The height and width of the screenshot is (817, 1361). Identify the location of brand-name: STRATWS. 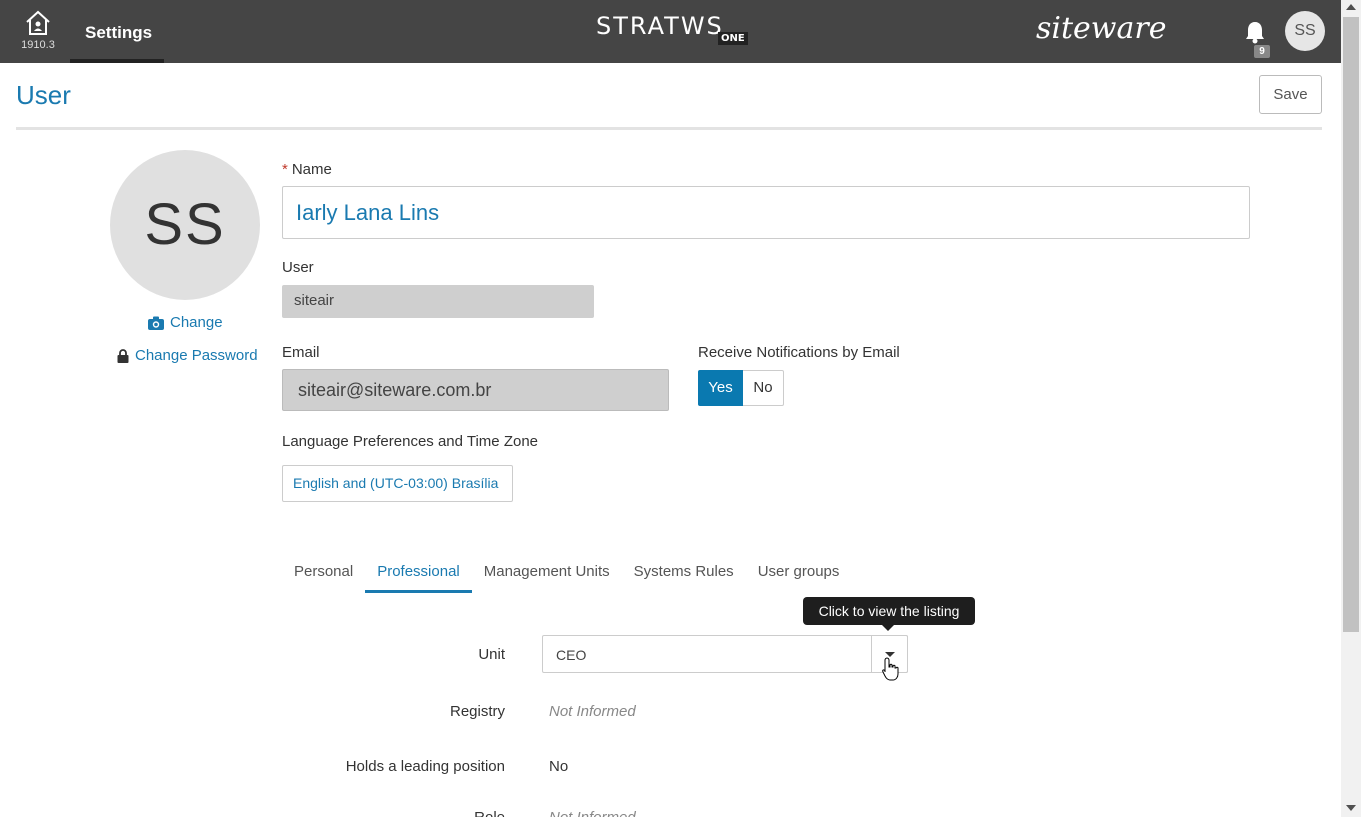
(660, 26).